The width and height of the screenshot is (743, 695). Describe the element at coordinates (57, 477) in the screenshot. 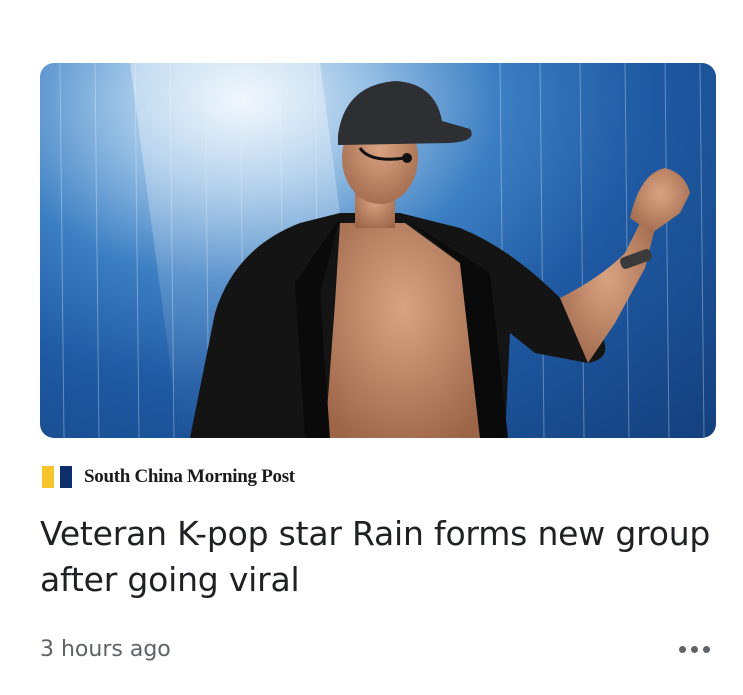

I see `publisher-logo` at that location.